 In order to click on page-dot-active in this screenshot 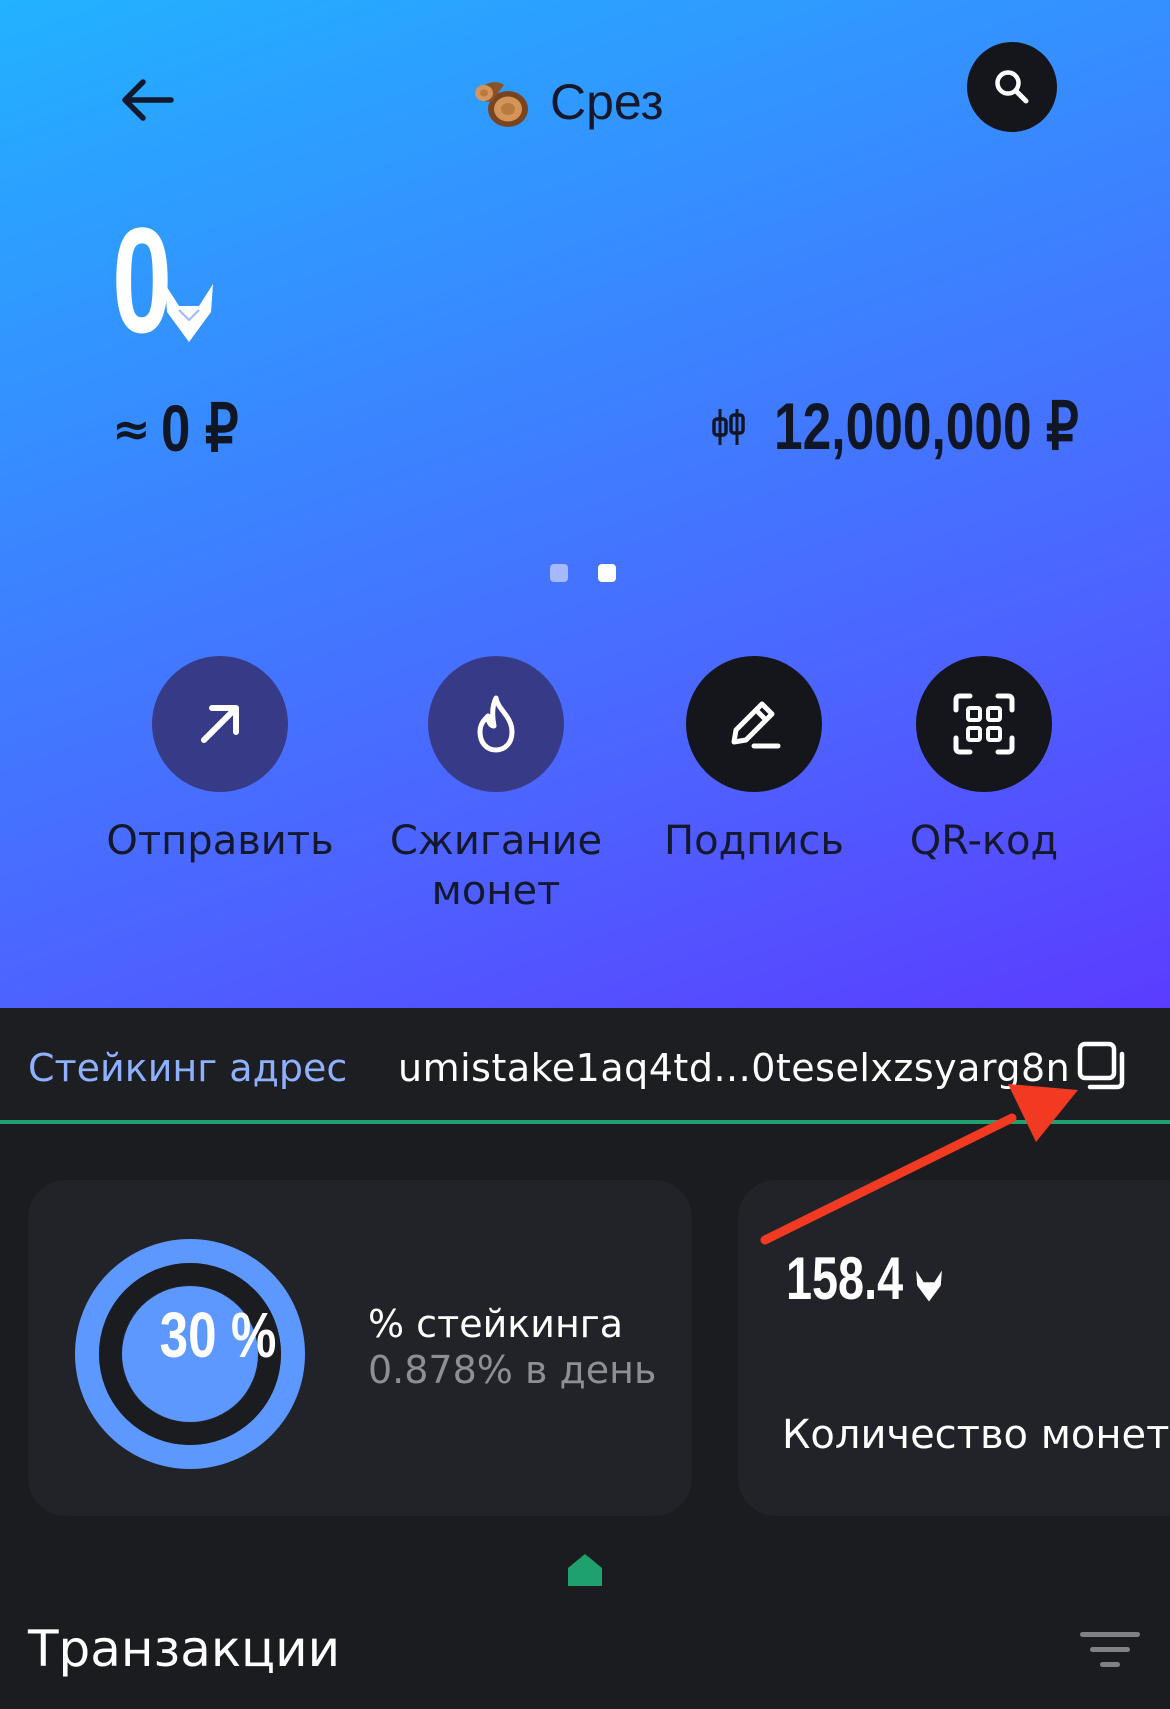, I will do `click(607, 573)`.